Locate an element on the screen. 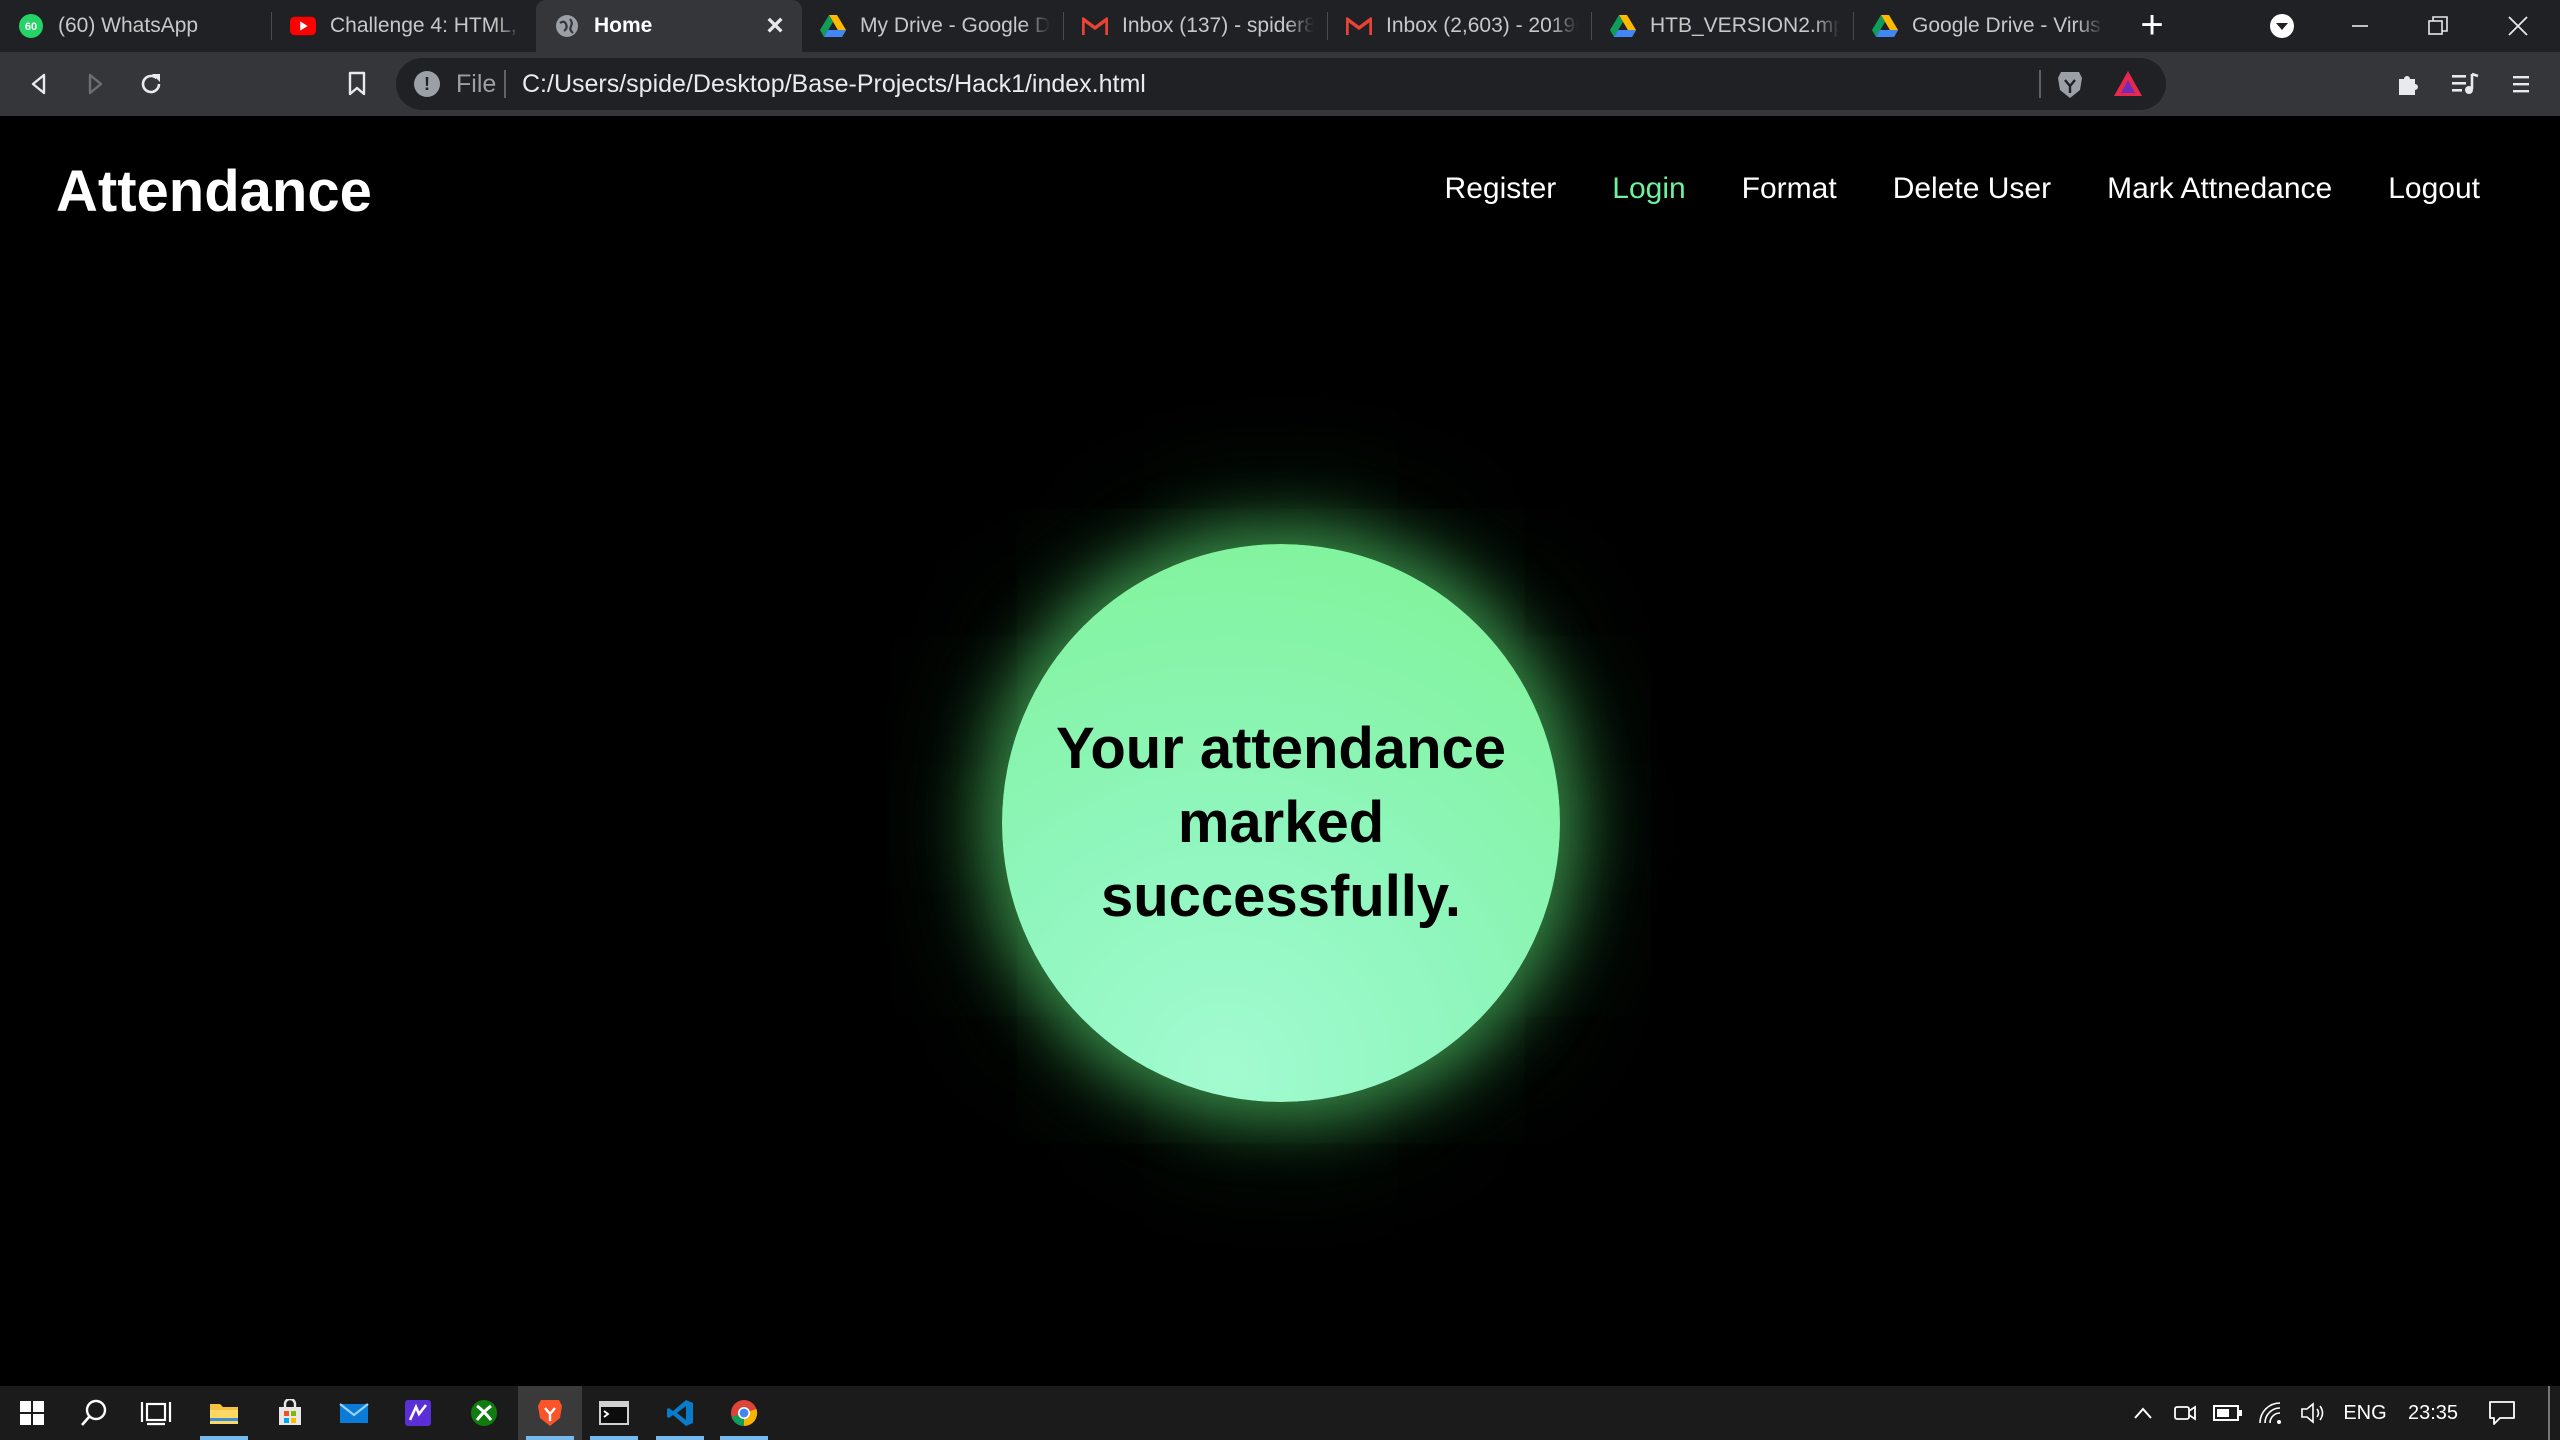  restore-icon is located at coordinates (2438, 25).